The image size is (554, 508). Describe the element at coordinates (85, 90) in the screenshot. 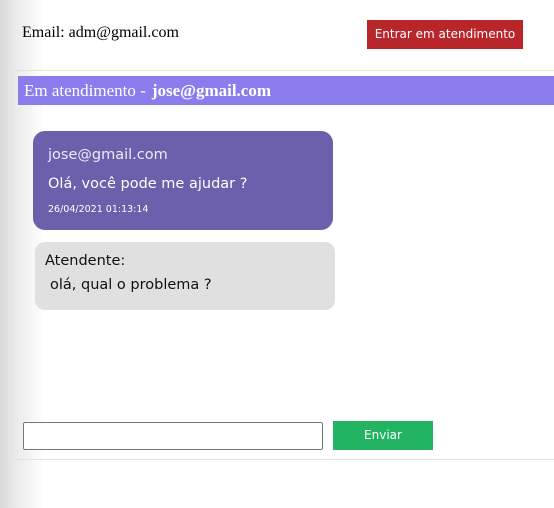

I see `chat-header-prefix: Em atendimento -` at that location.